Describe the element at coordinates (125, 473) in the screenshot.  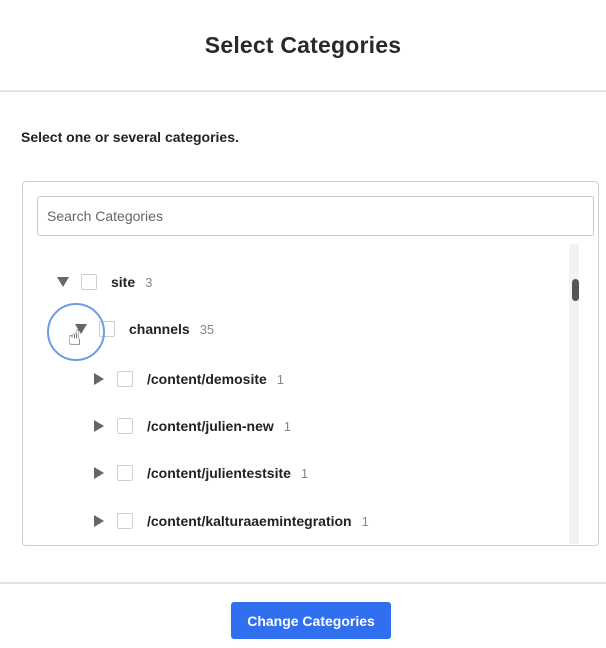
I see `checkbox-julientestsite` at that location.